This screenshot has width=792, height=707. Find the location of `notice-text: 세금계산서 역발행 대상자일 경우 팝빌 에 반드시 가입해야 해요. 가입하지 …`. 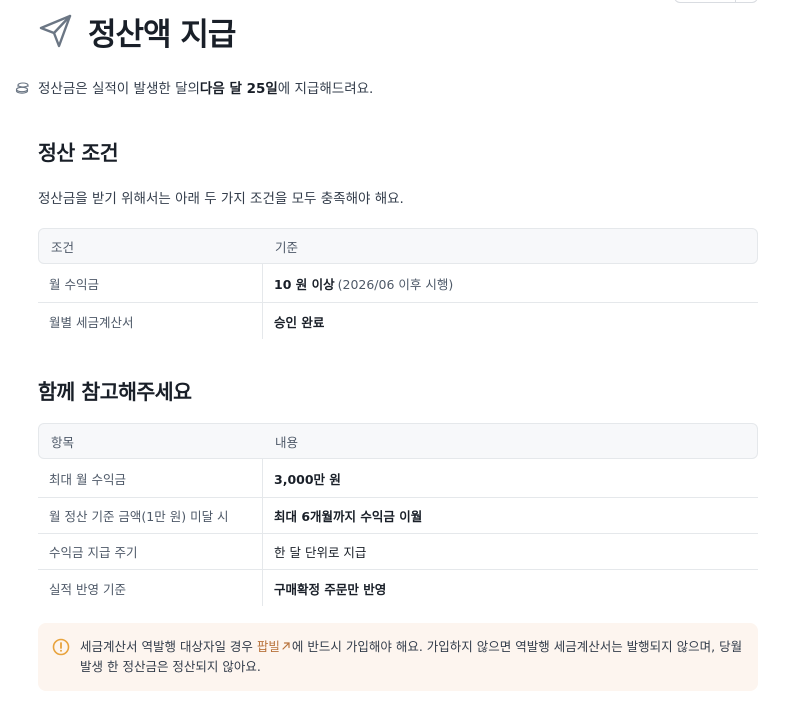

notice-text: 세금계산서 역발행 대상자일 경우 팝빌 에 반드시 가입해야 해요. 가입하지 … is located at coordinates (412, 664).